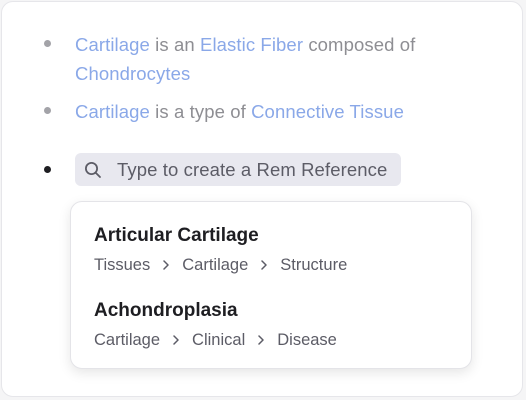 The height and width of the screenshot is (400, 526). I want to click on rem-reference-link: Chondrocytes, so click(132, 73).